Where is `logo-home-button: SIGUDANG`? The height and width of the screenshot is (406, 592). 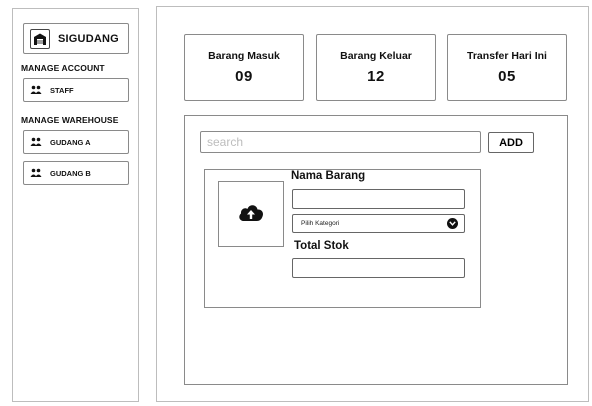 logo-home-button: SIGUDANG is located at coordinates (76, 38).